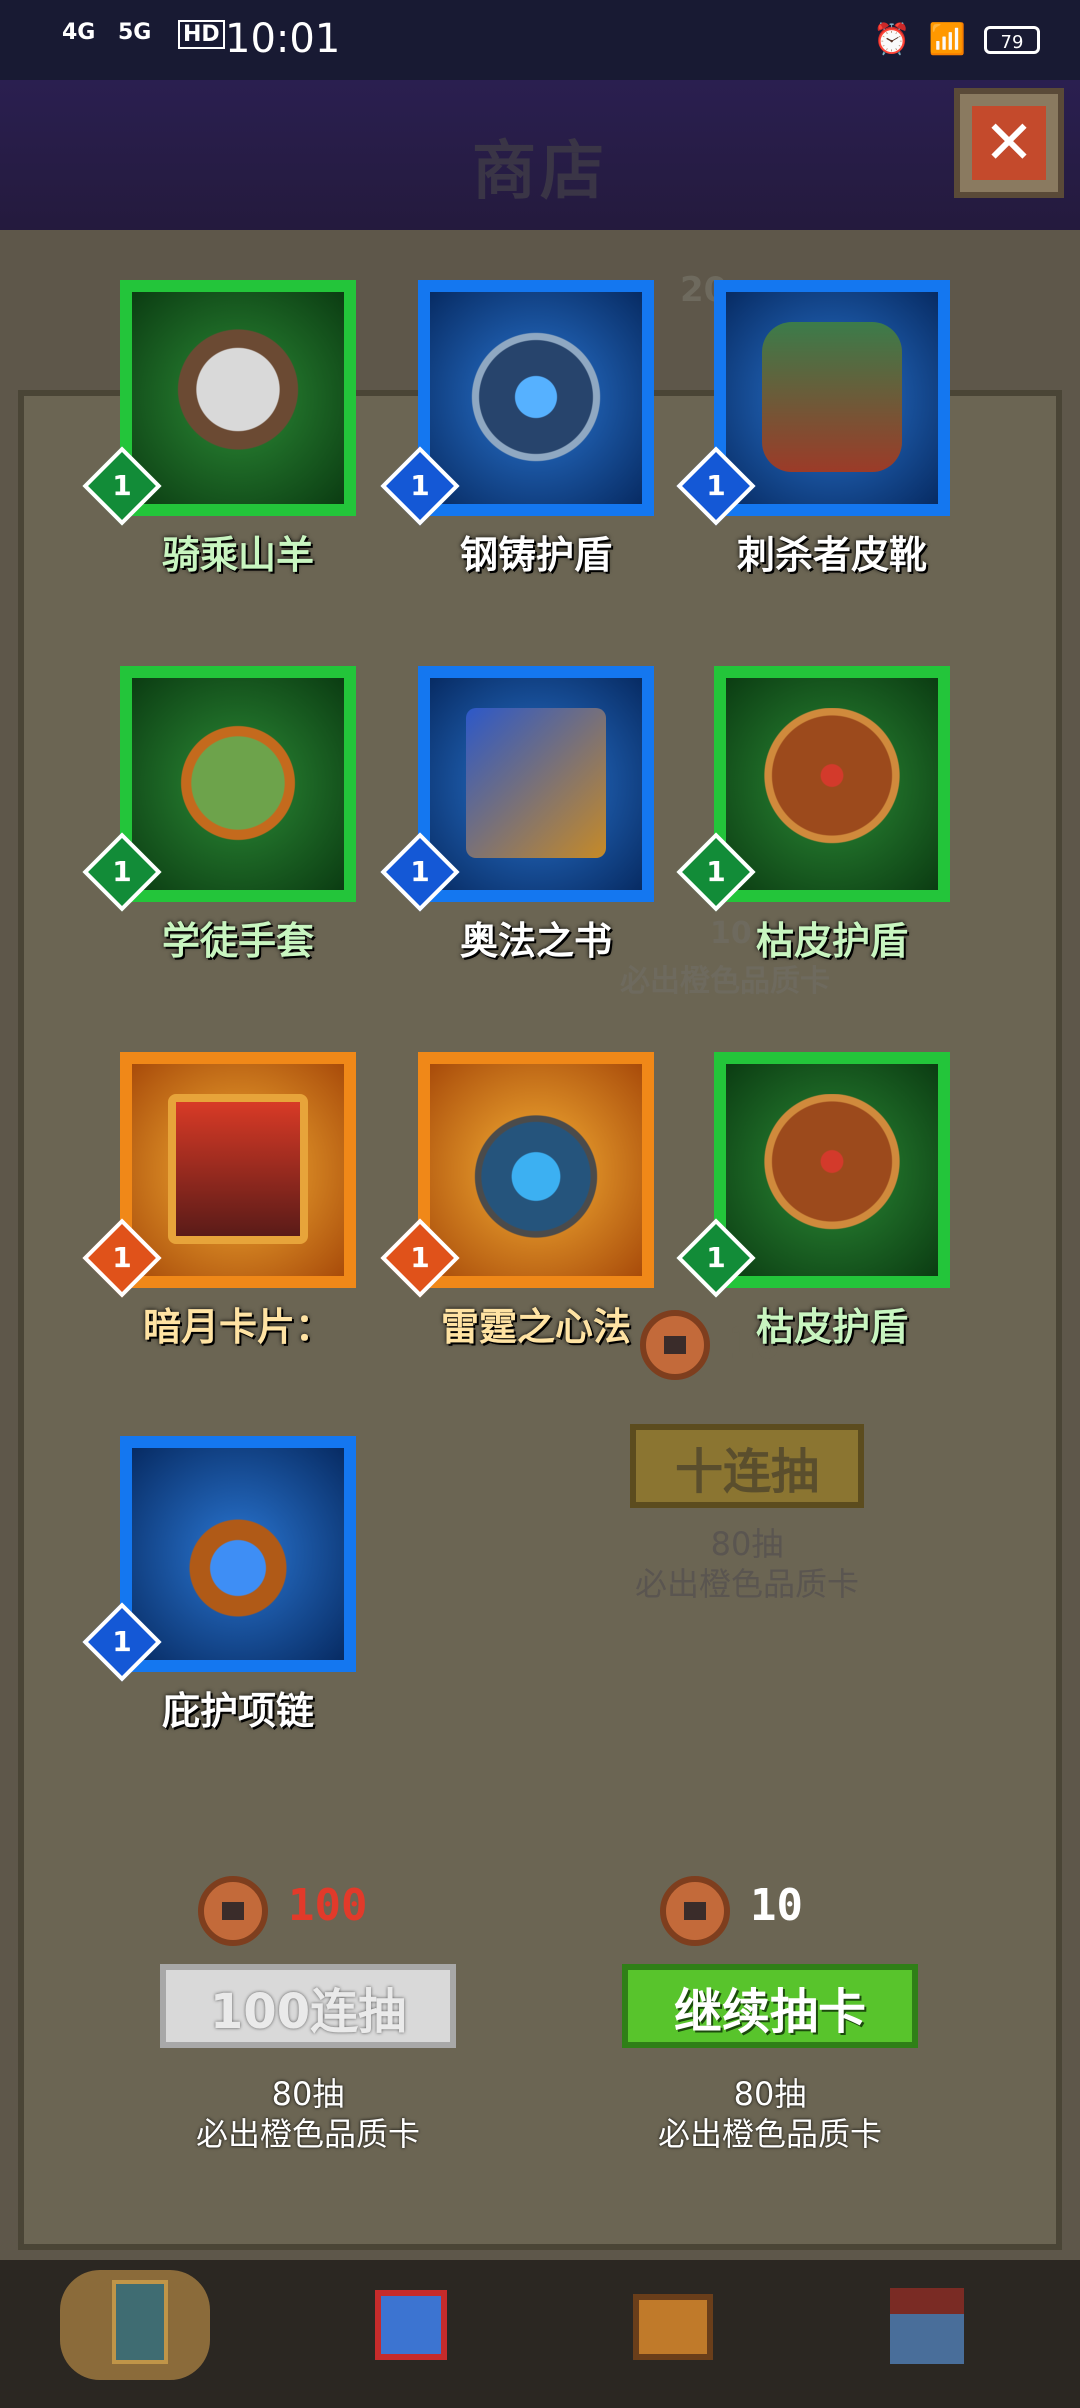  Describe the element at coordinates (536, 397) in the screenshot. I see `shield-icon` at that location.